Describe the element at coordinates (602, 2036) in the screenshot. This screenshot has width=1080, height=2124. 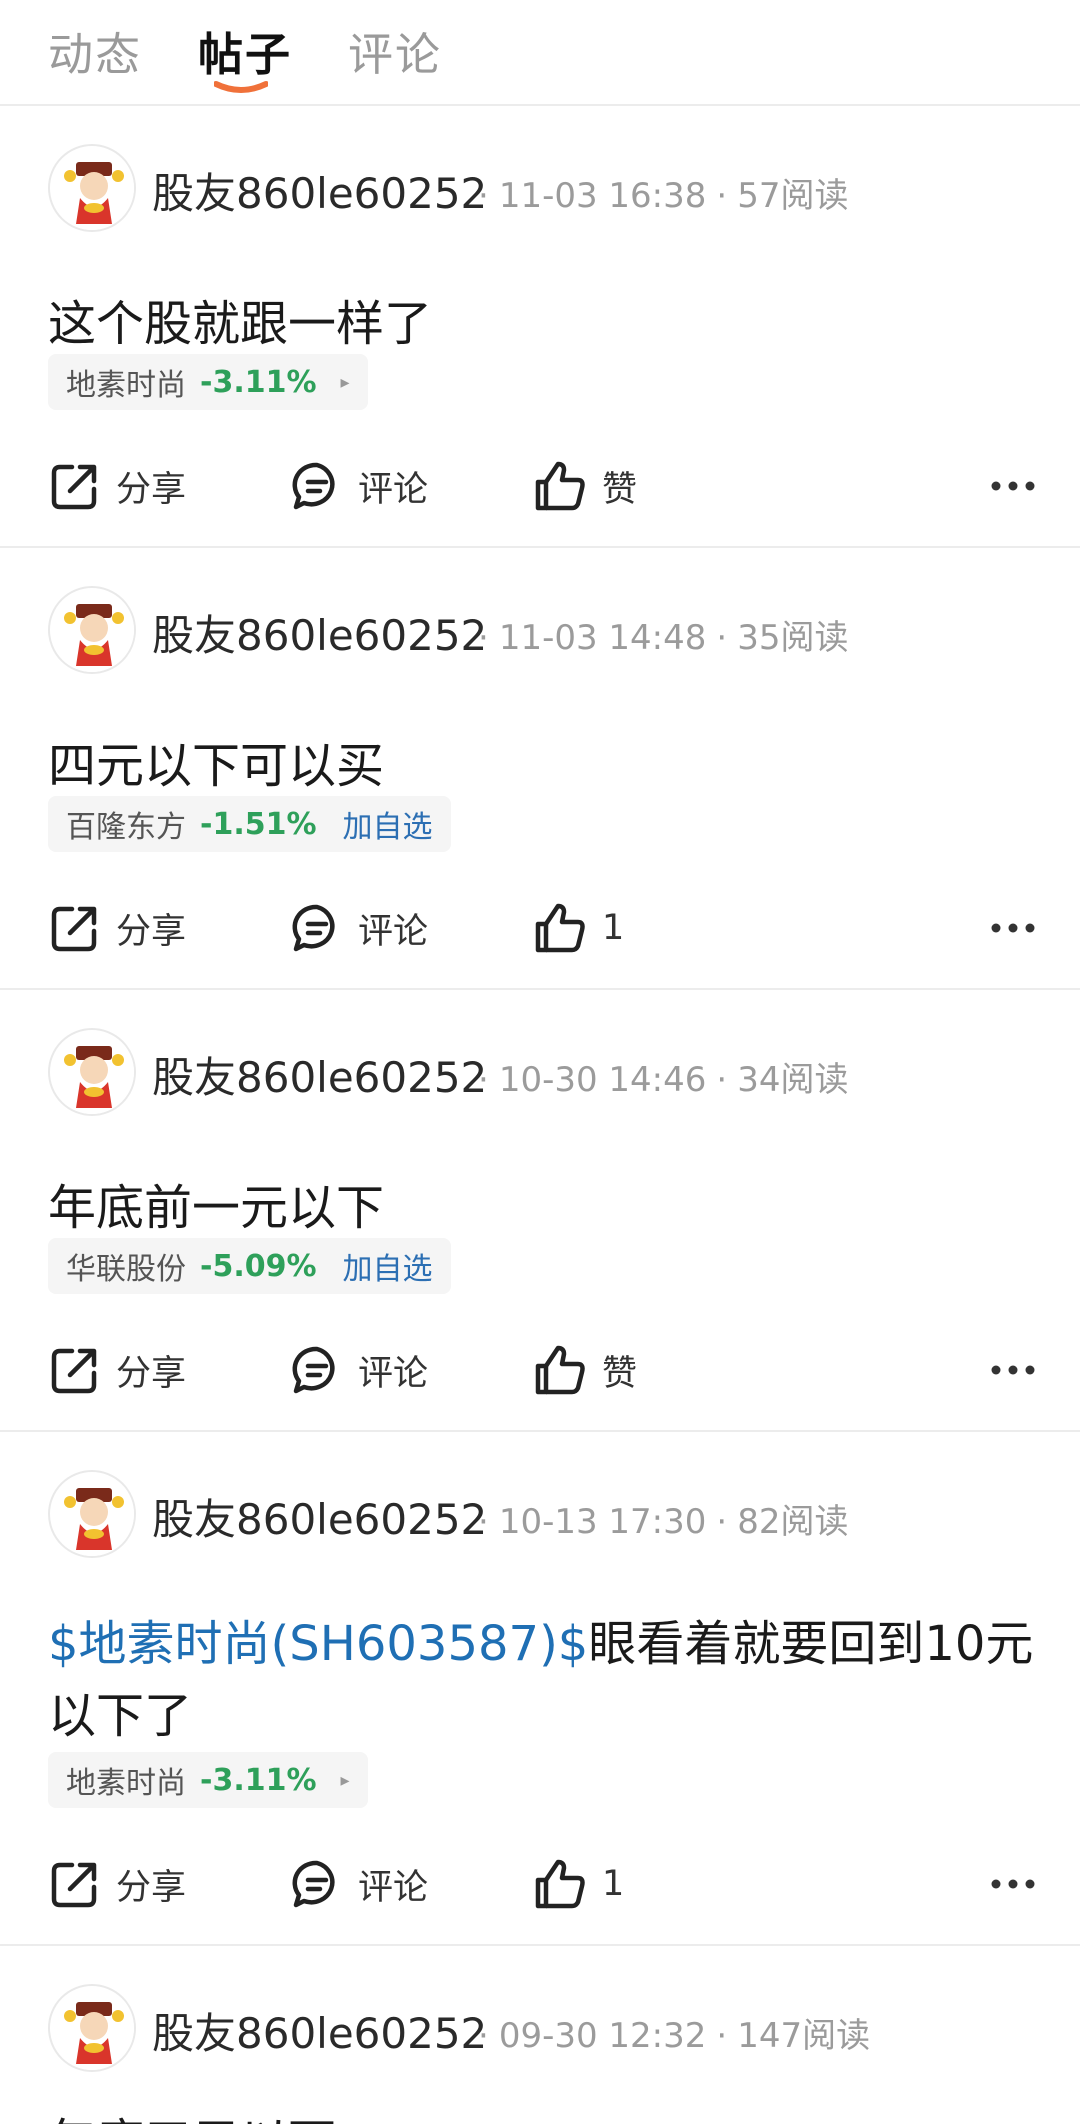
I see `post-time: 09-30 12:32` at that location.